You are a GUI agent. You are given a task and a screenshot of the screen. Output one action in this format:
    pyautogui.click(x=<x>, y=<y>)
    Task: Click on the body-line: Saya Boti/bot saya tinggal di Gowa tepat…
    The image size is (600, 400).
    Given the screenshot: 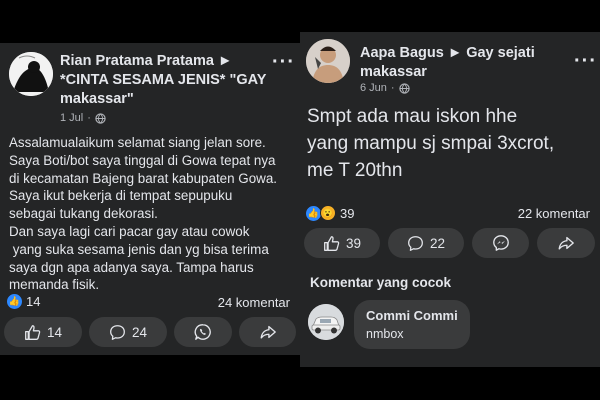 What is the action you would take?
    pyautogui.click(x=142, y=160)
    